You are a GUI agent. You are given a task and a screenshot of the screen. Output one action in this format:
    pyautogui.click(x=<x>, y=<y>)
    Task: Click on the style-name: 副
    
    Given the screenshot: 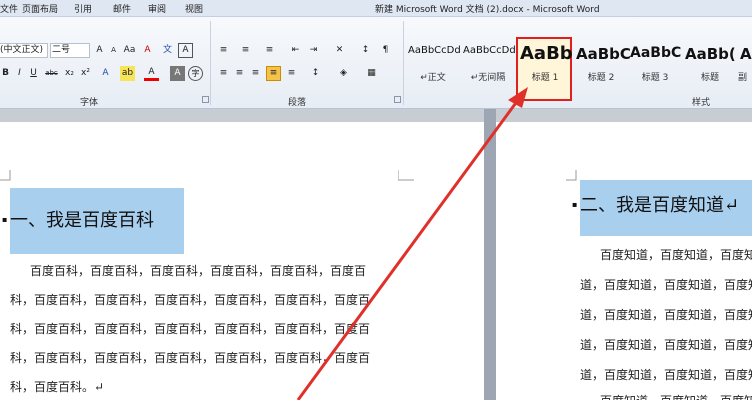 What is the action you would take?
    pyautogui.click(x=743, y=78)
    